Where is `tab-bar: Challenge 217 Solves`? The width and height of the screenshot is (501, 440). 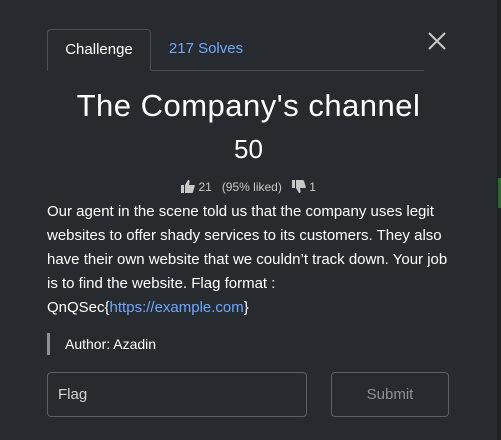 tab-bar: Challenge 217 Solves is located at coordinates (235, 50).